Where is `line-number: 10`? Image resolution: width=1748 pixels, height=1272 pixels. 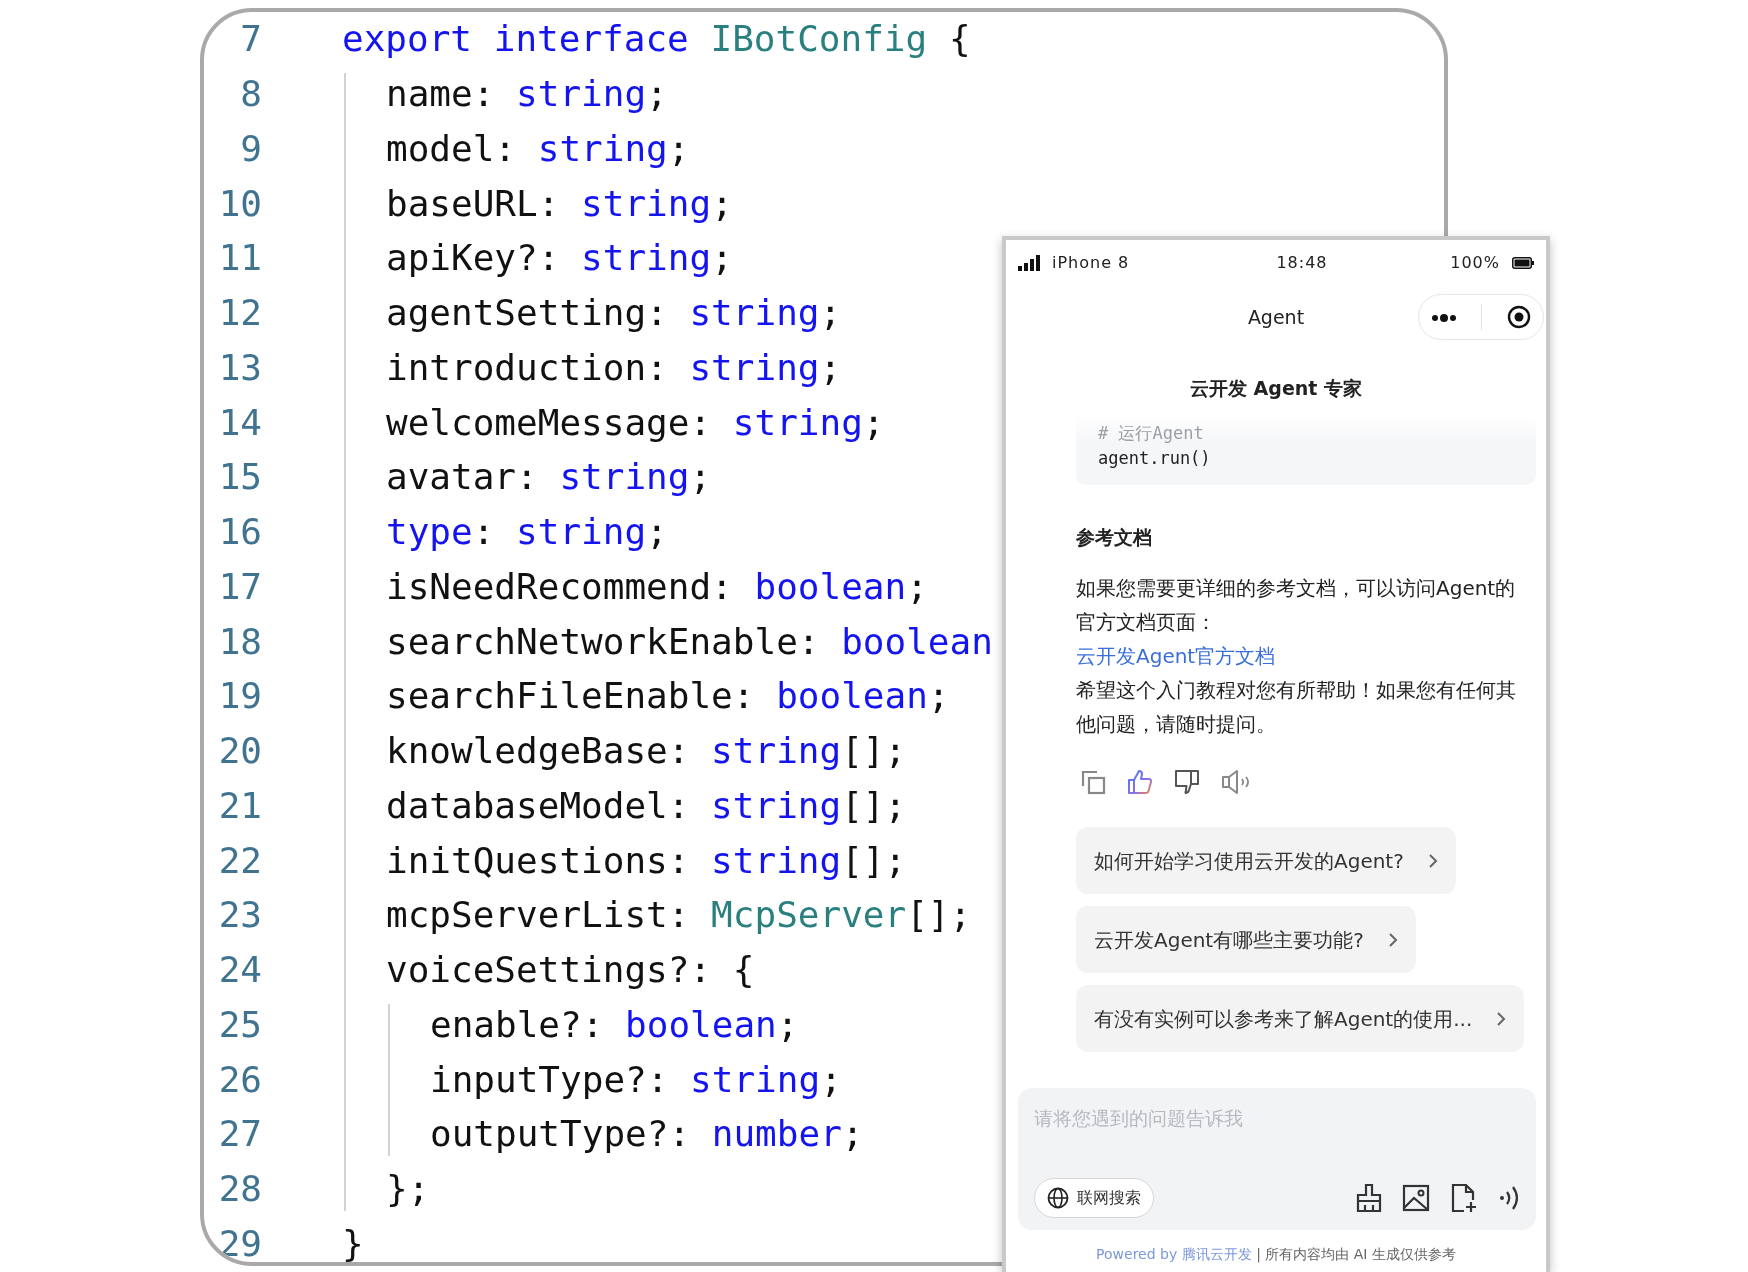 line-number: 10 is located at coordinates (239, 203).